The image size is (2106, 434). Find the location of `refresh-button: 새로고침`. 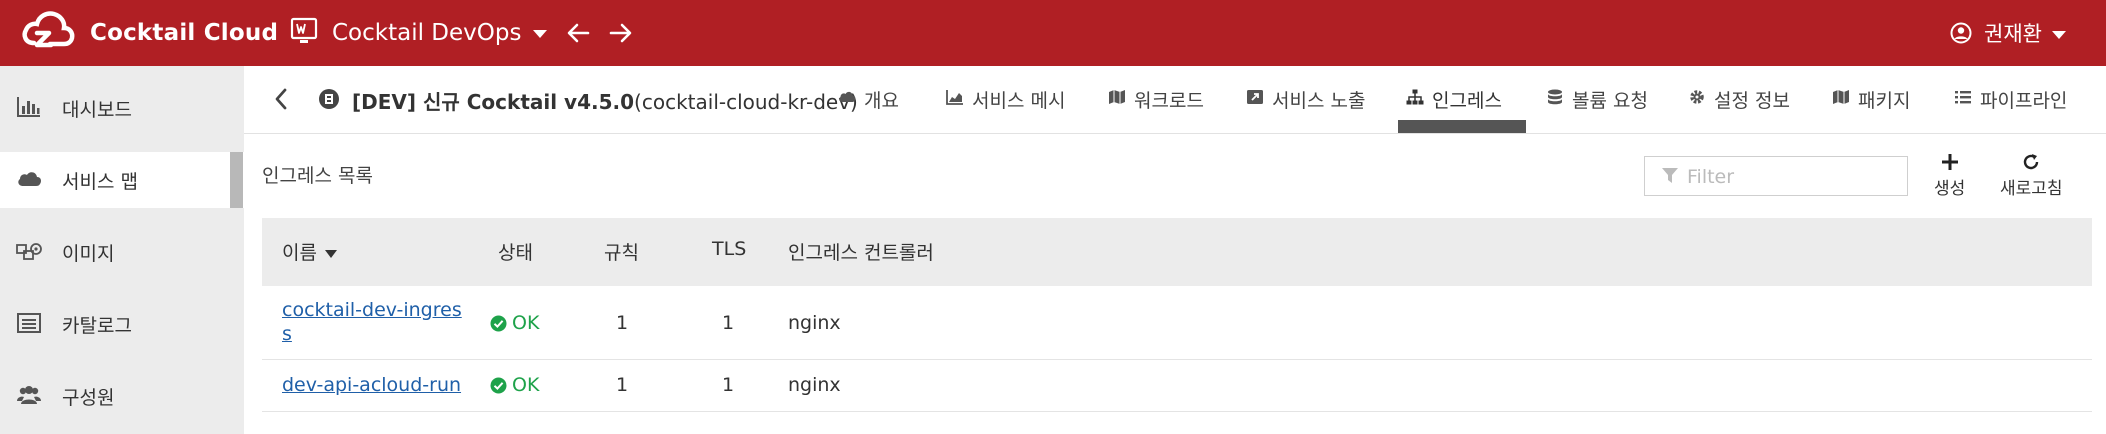

refresh-button: 새로고침 is located at coordinates (2031, 175).